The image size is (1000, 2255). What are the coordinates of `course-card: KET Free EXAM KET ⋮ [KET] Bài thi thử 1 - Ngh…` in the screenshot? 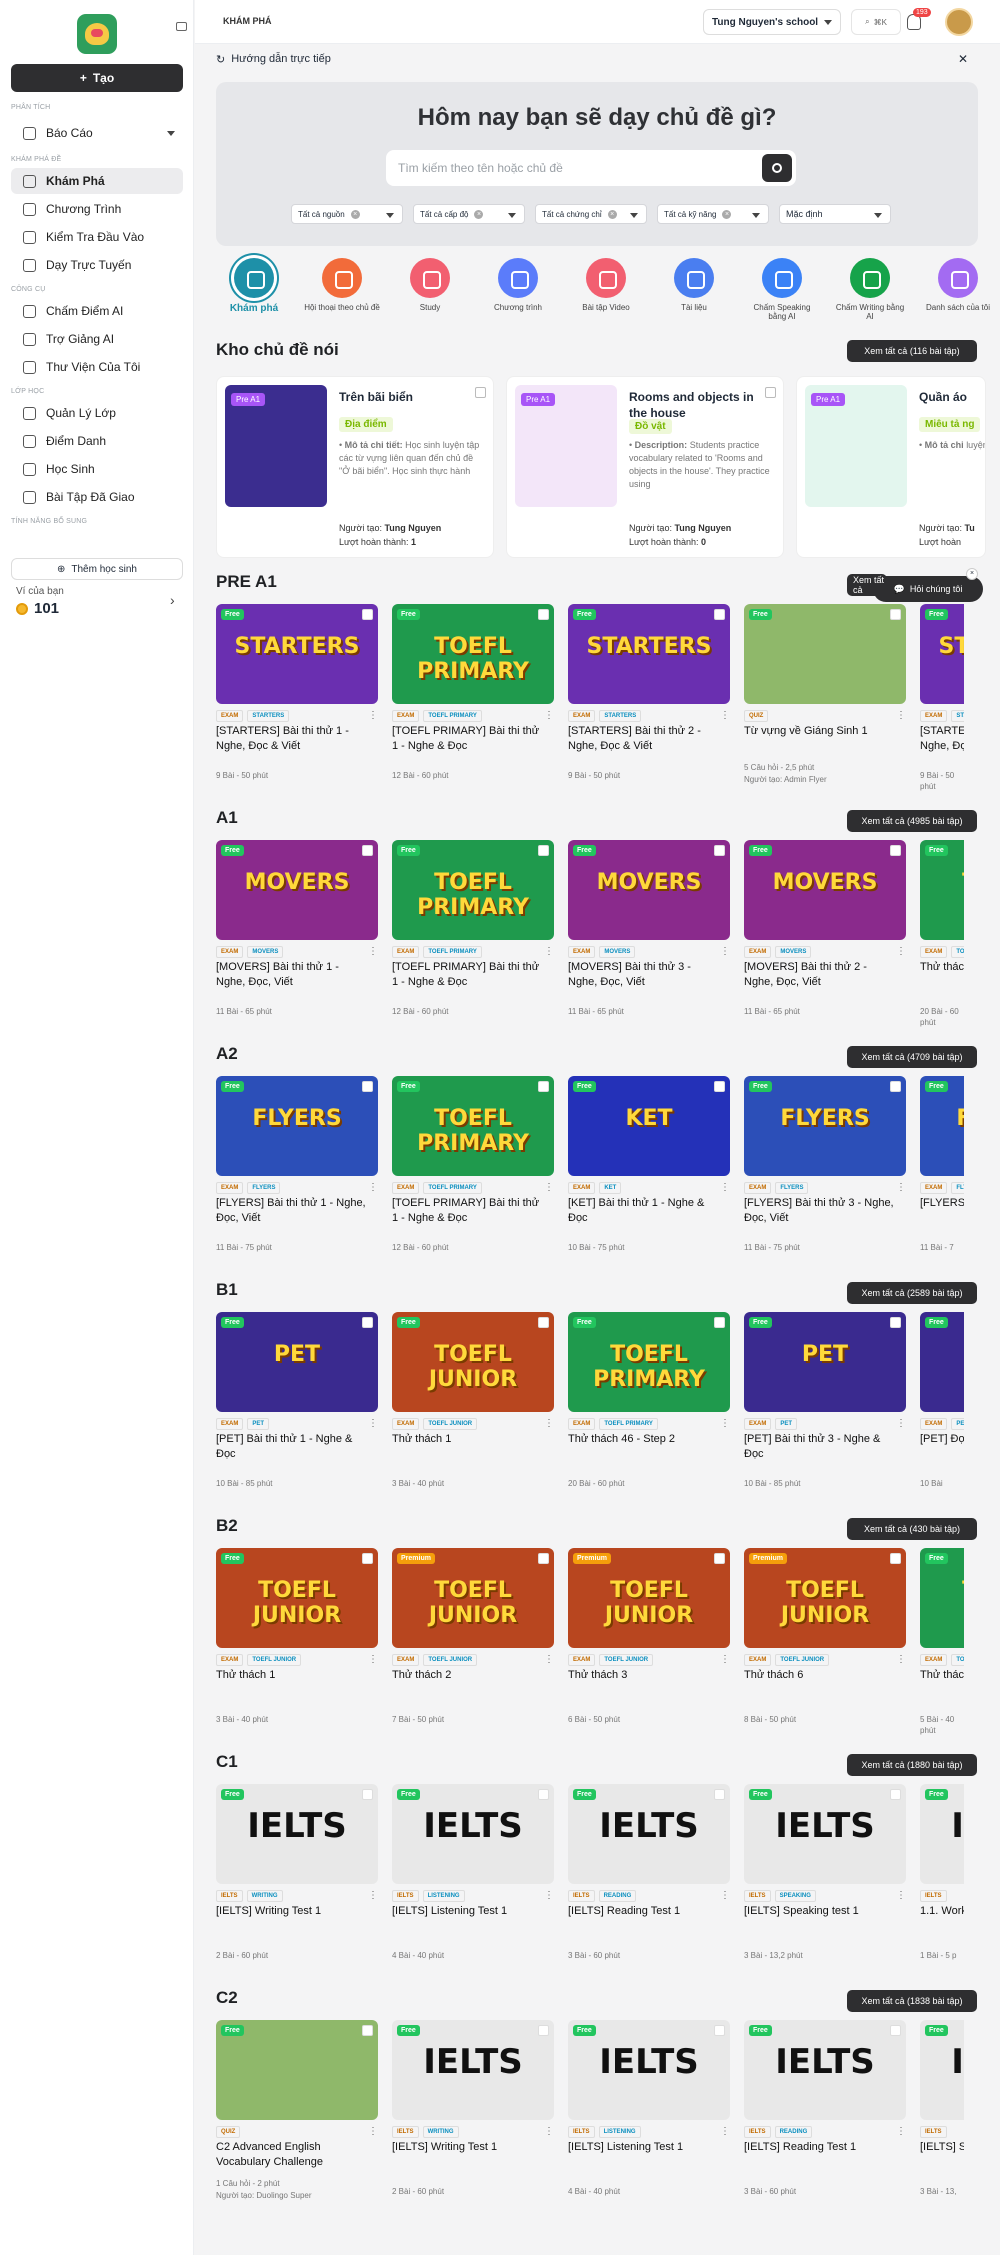 It's located at (647, 1175).